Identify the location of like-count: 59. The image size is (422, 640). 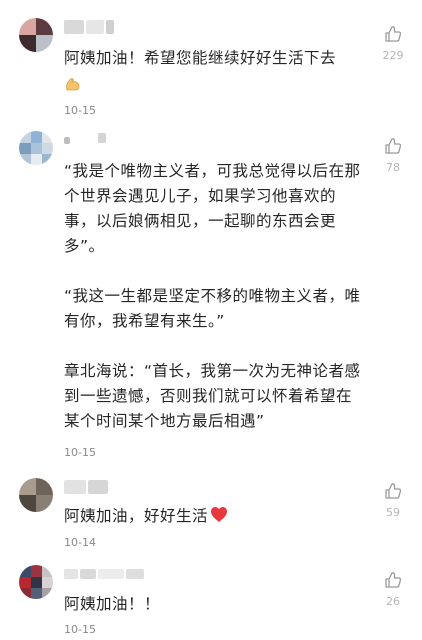
(393, 512).